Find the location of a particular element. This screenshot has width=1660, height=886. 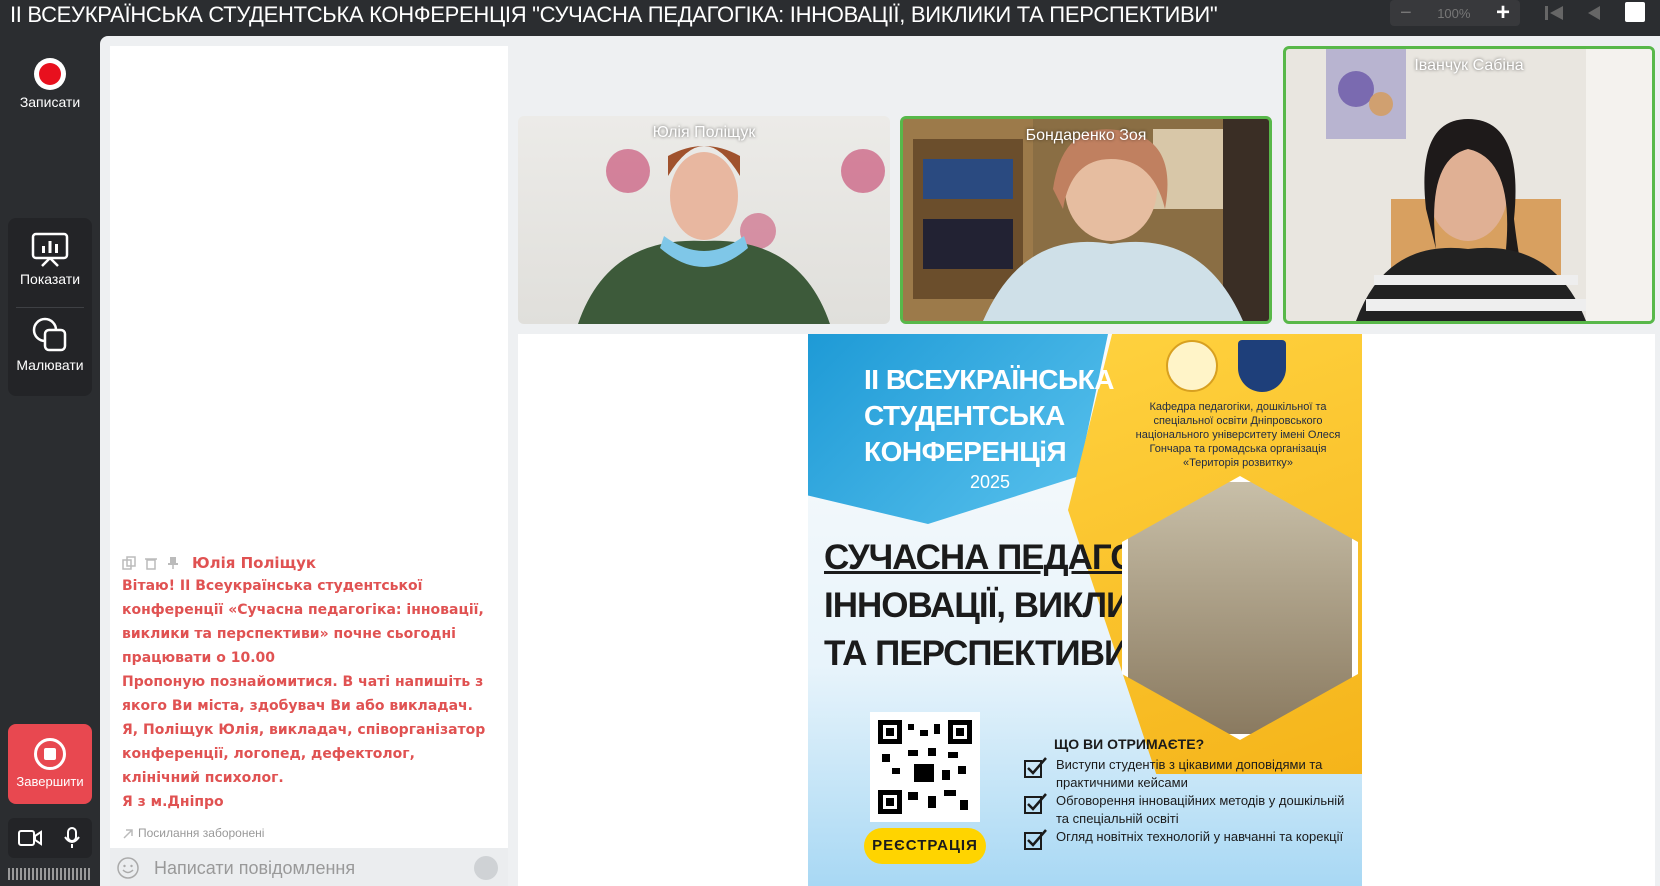

media-controls is located at coordinates (50, 838).